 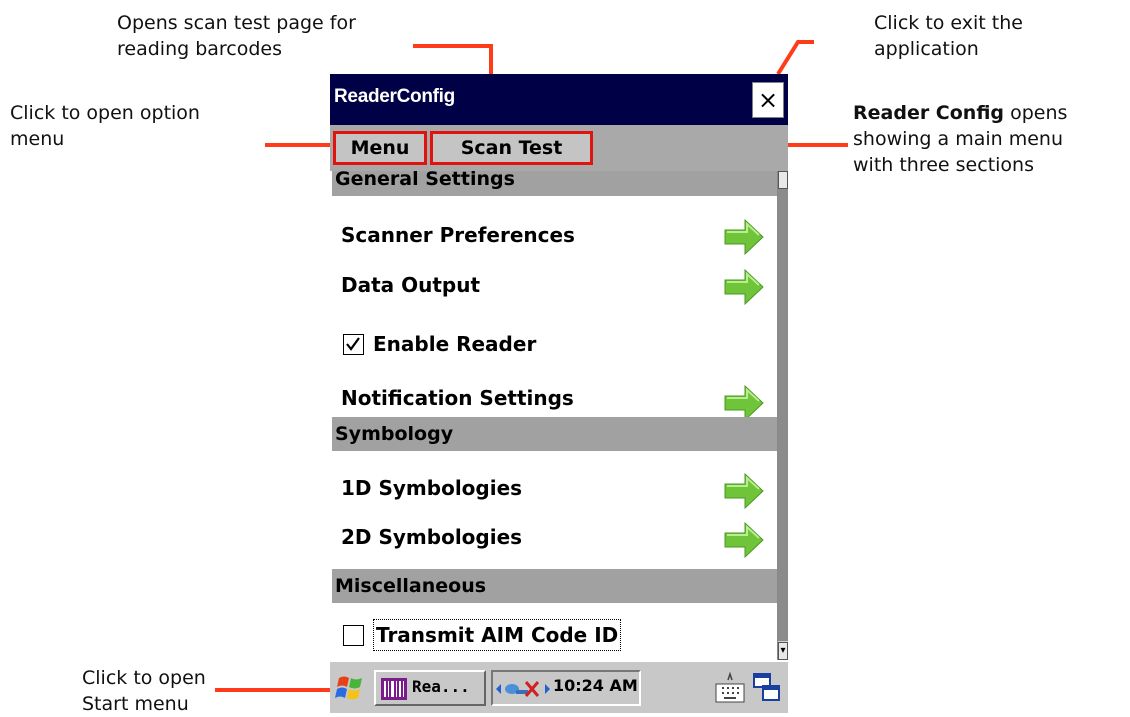 I want to click on scroll-up-button, so click(x=783, y=180).